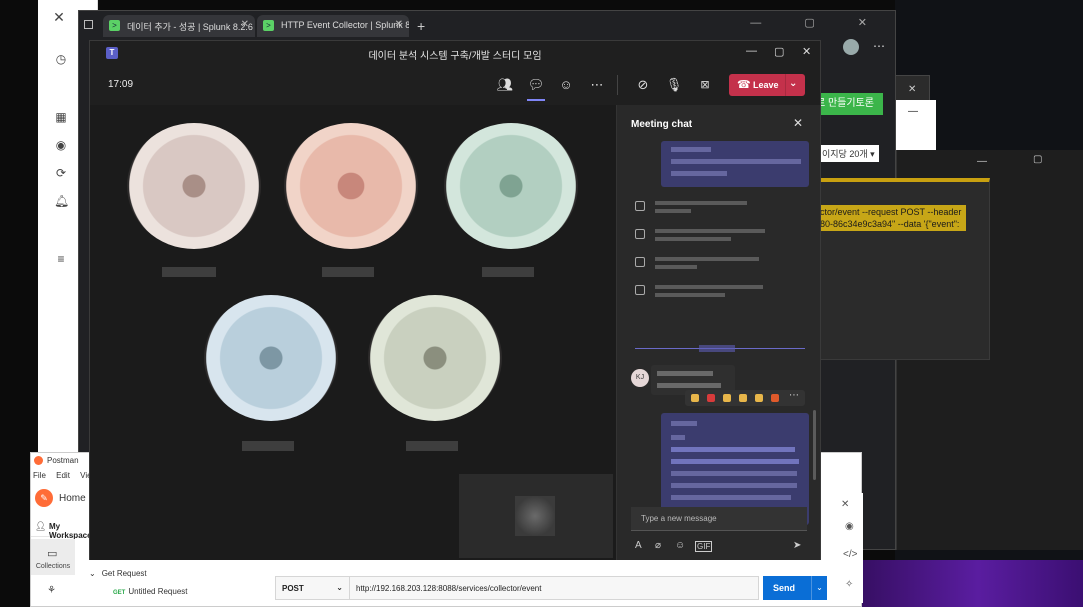  What do you see at coordinates (61, 173) in the screenshot?
I see `sync-icon: ⟳` at bounding box center [61, 173].